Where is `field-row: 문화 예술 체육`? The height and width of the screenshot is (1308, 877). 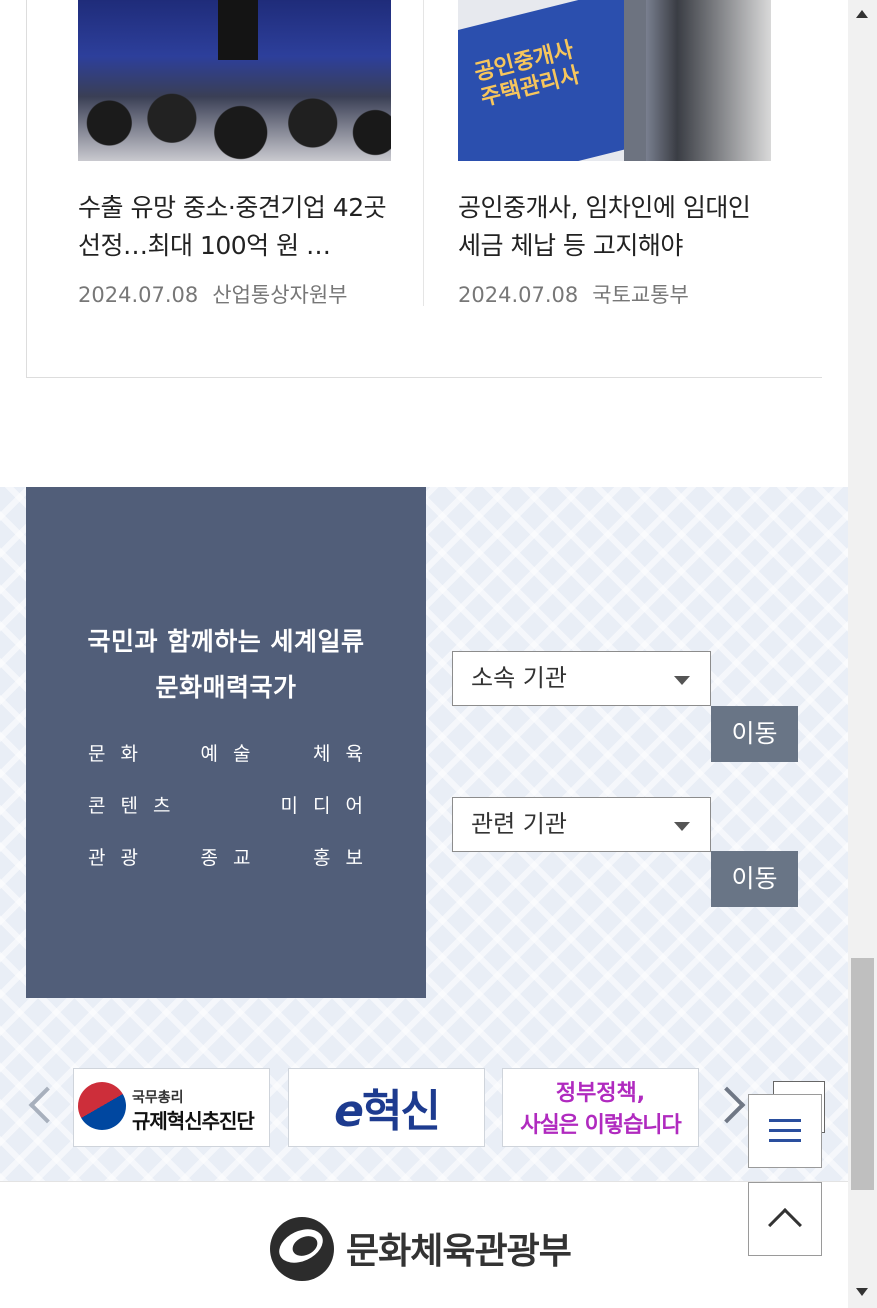 field-row: 문화 예술 체육 is located at coordinates (233, 752).